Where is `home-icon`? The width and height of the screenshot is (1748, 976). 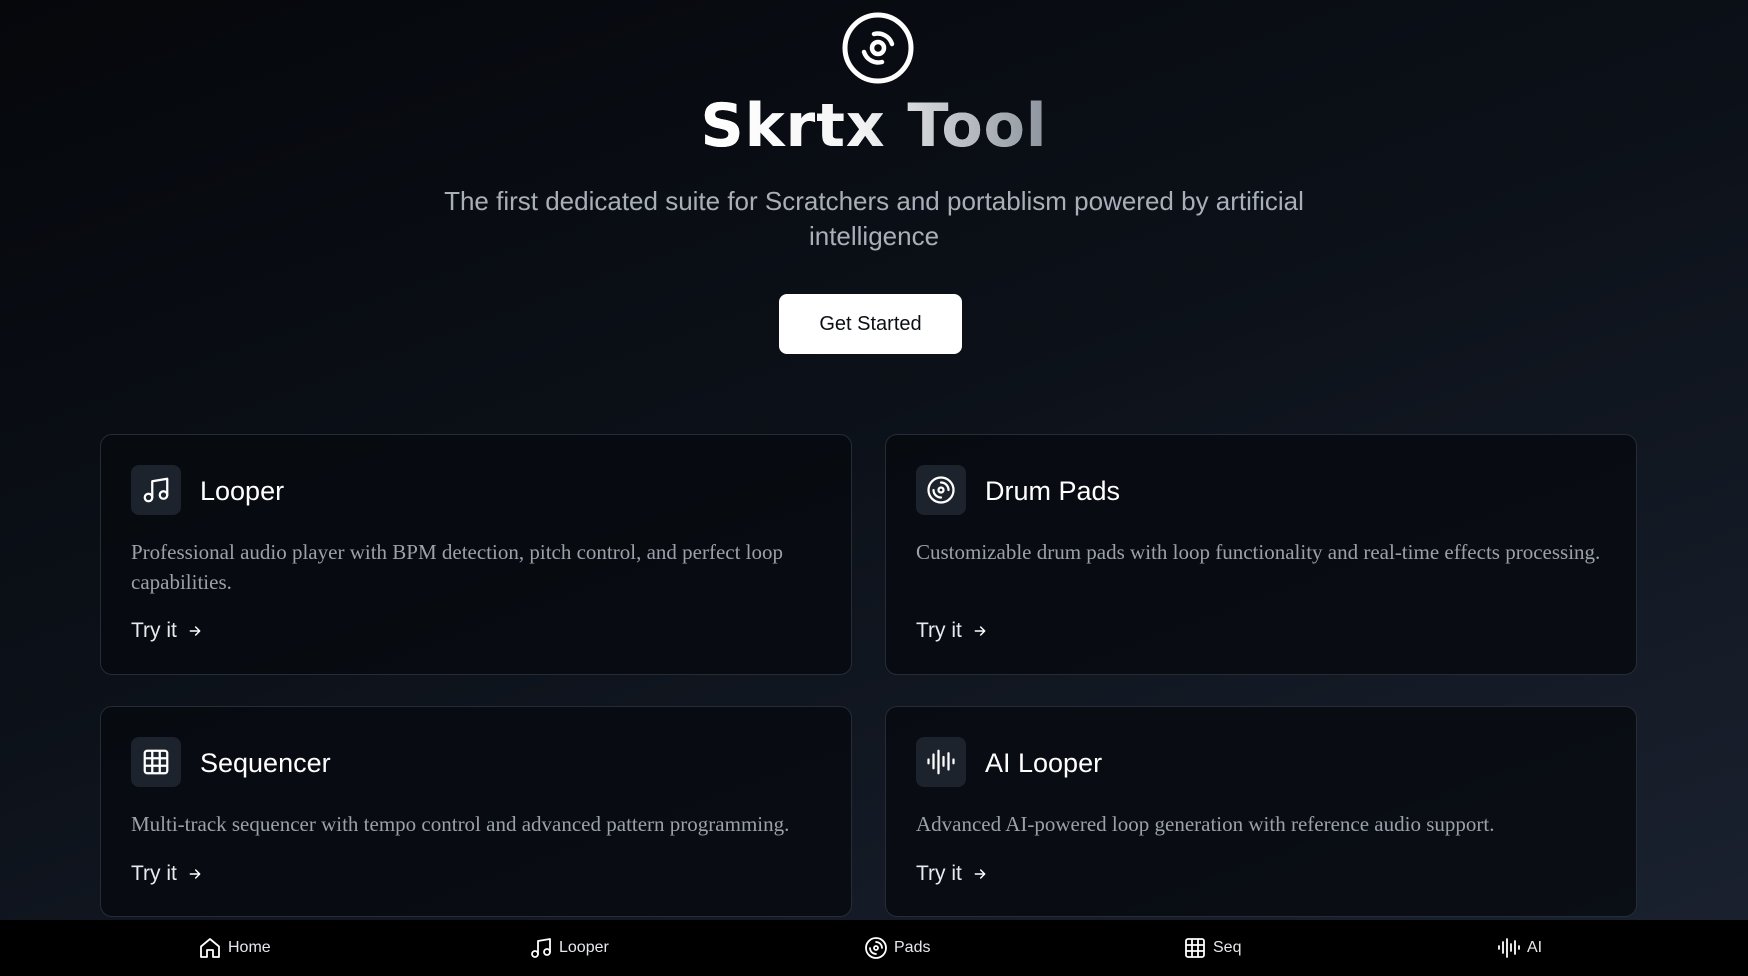 home-icon is located at coordinates (210, 948).